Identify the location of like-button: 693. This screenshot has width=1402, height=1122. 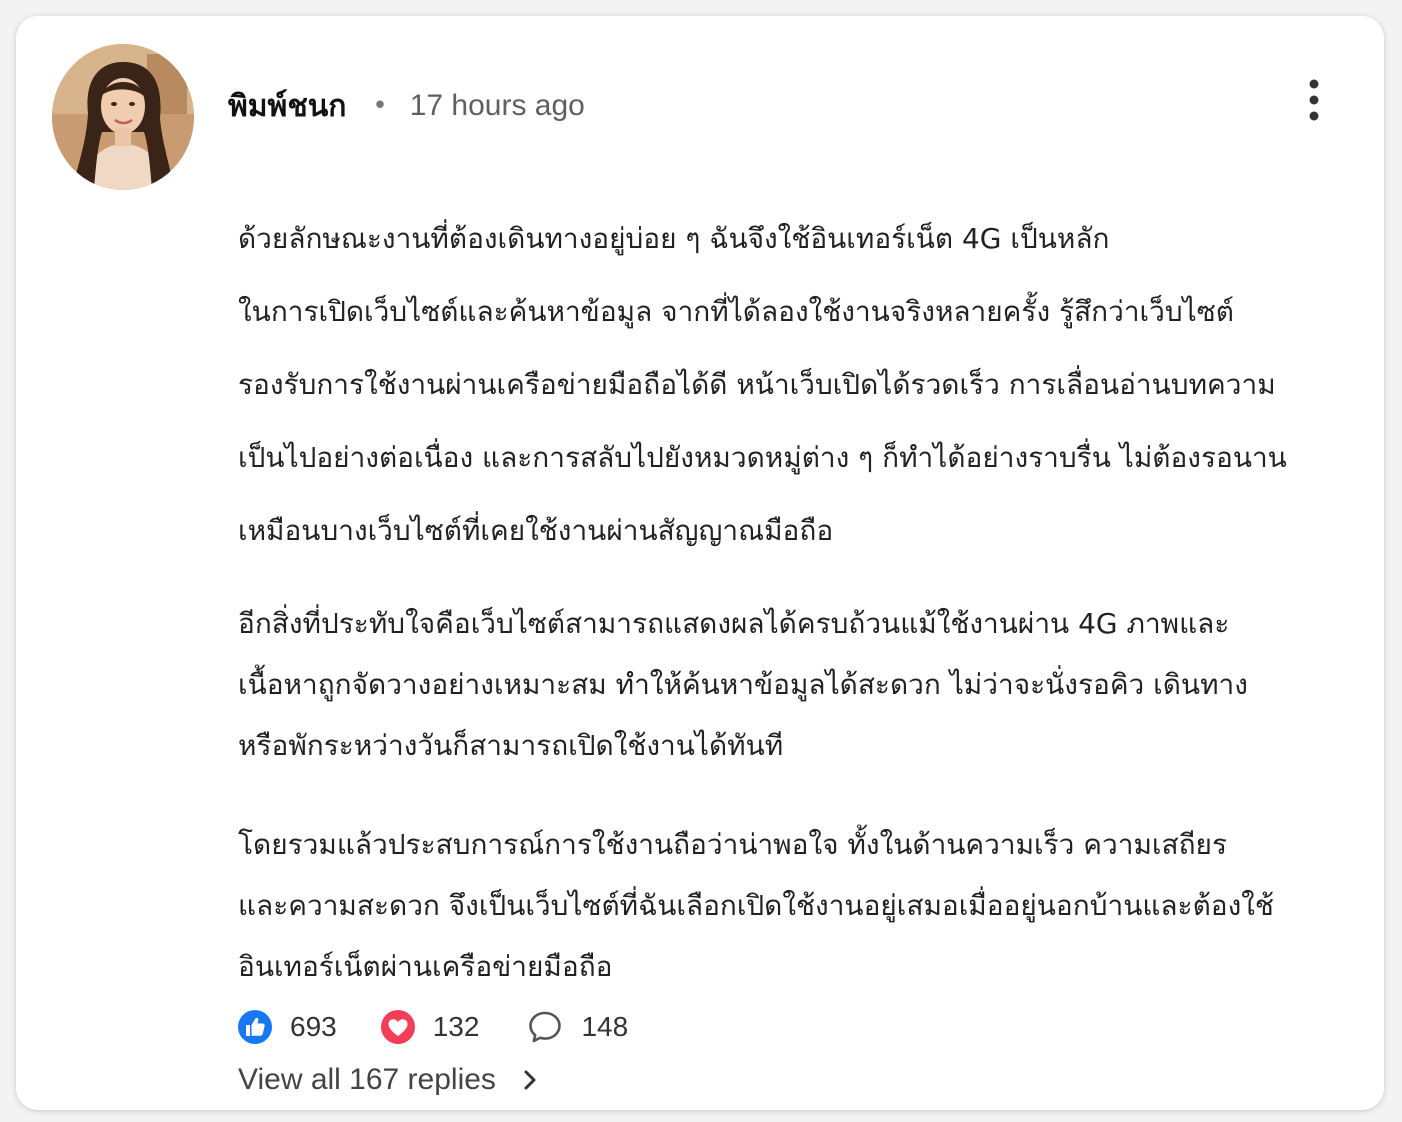
(287, 1027).